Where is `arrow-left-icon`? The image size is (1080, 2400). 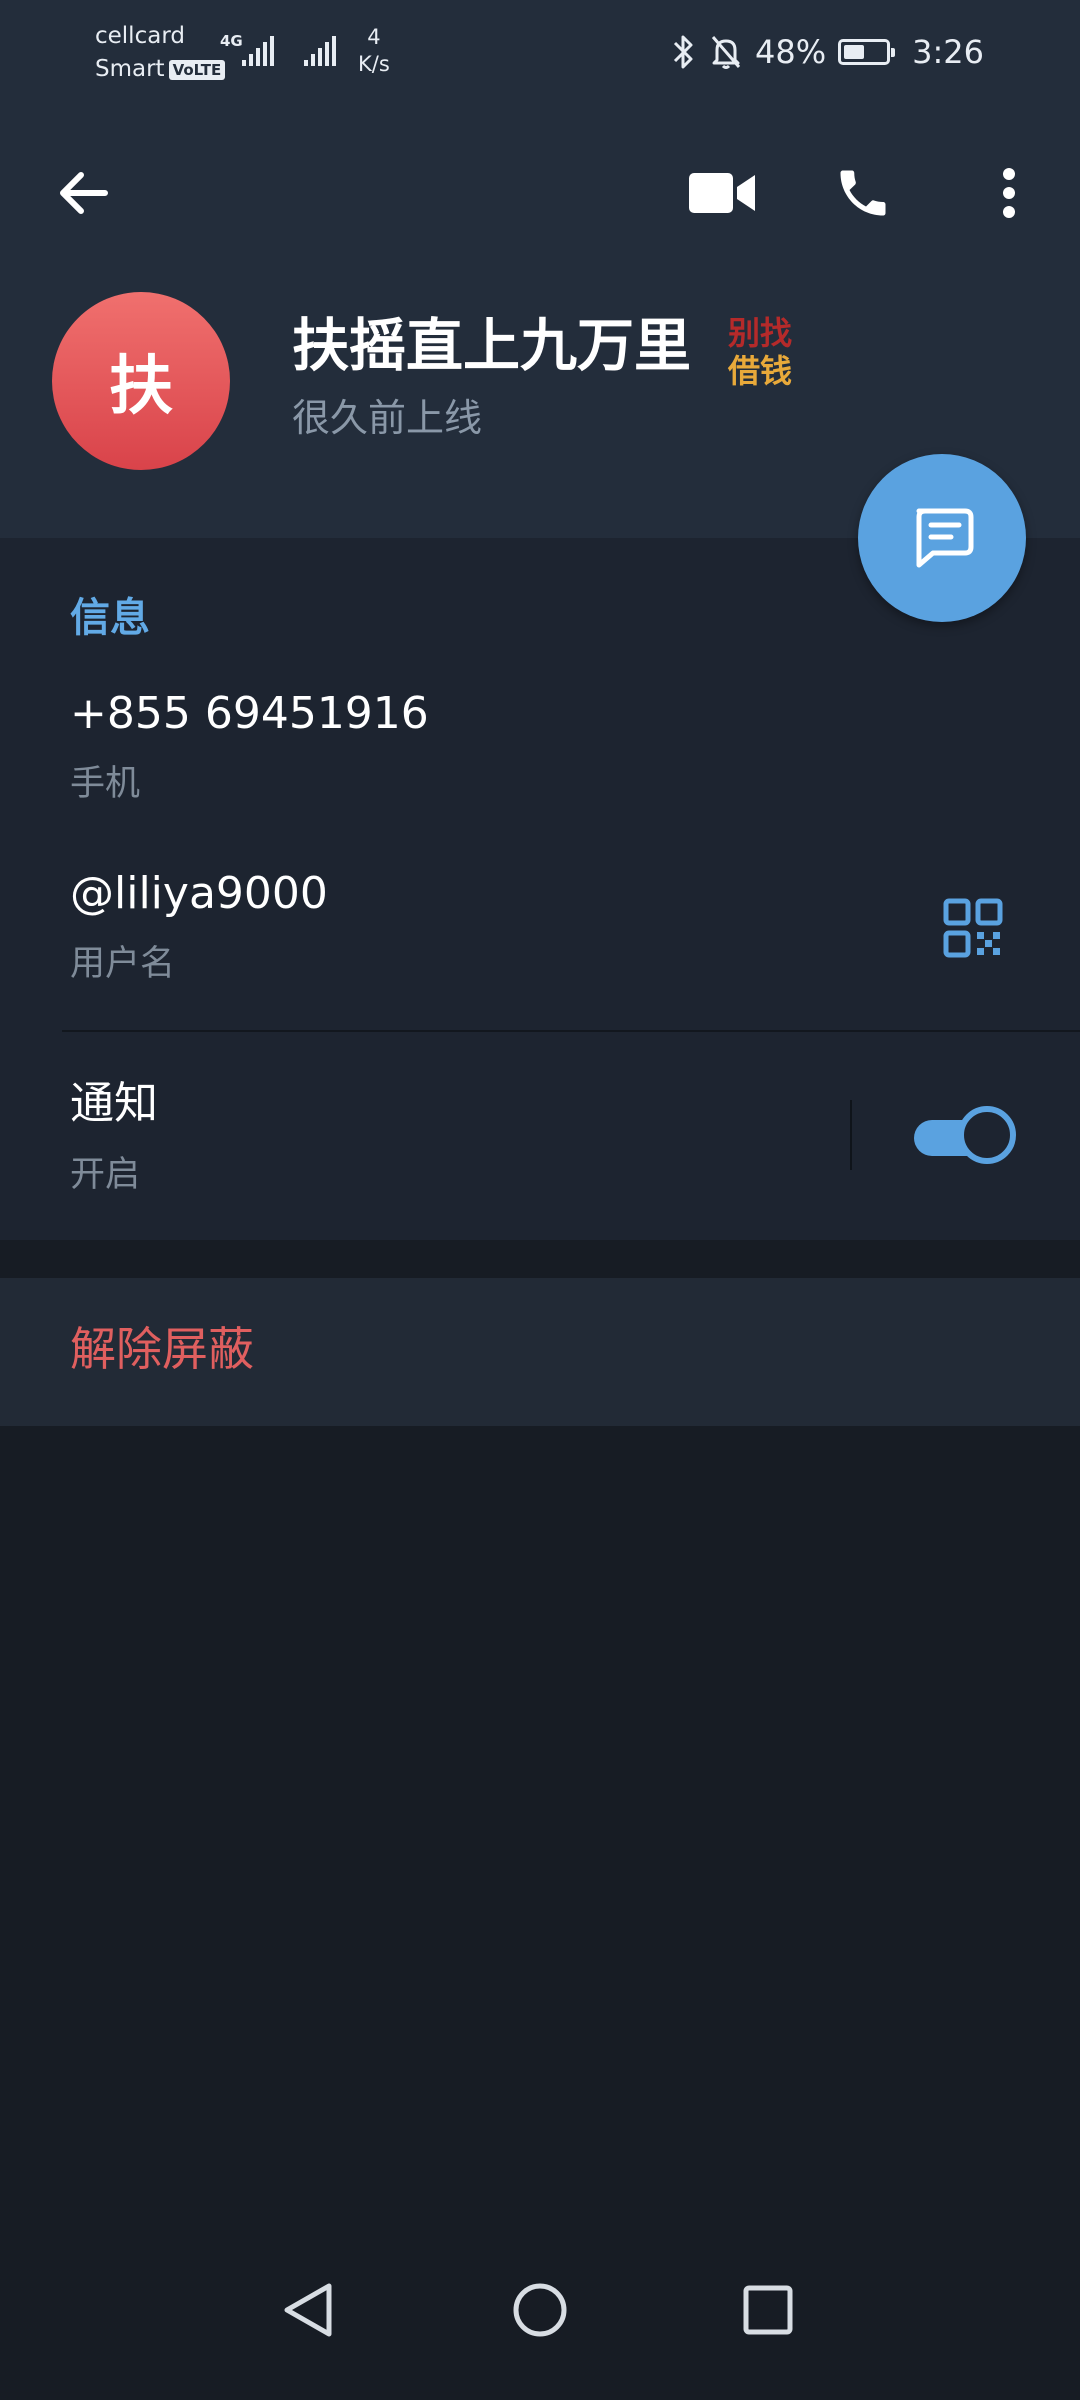 arrow-left-icon is located at coordinates (84, 193).